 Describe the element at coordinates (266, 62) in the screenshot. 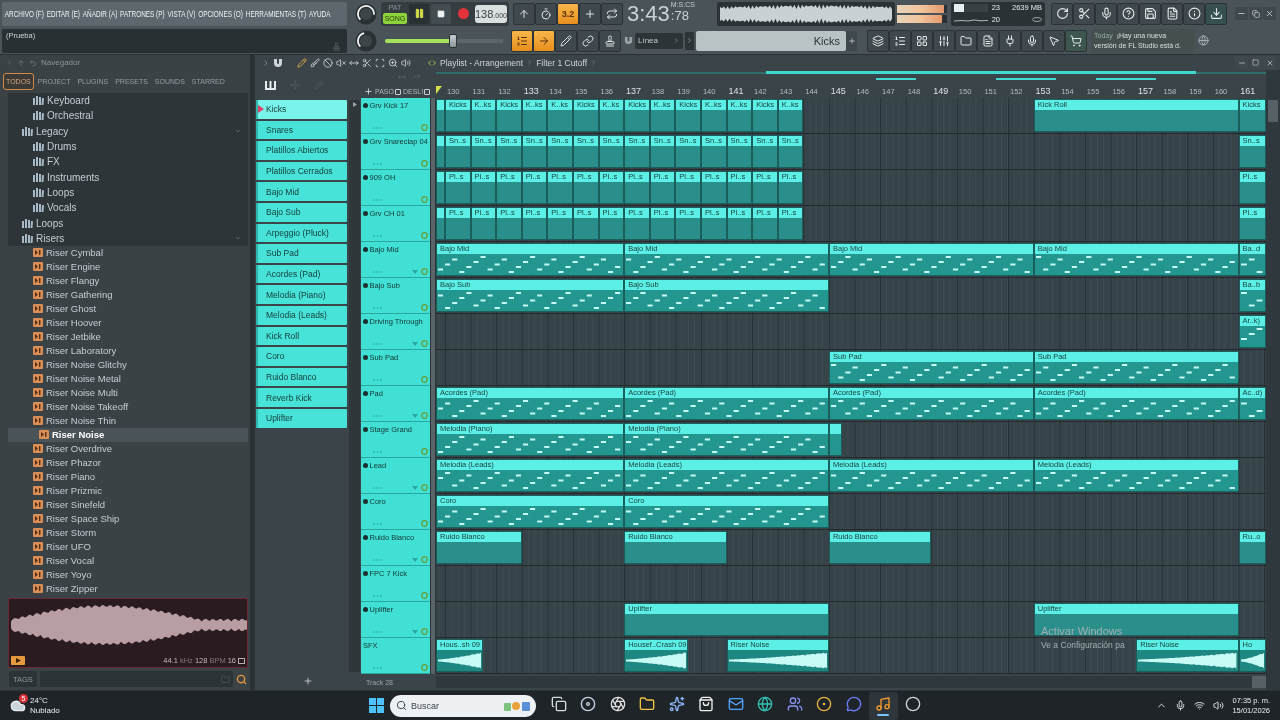

I see `chevron-right-icon` at that location.